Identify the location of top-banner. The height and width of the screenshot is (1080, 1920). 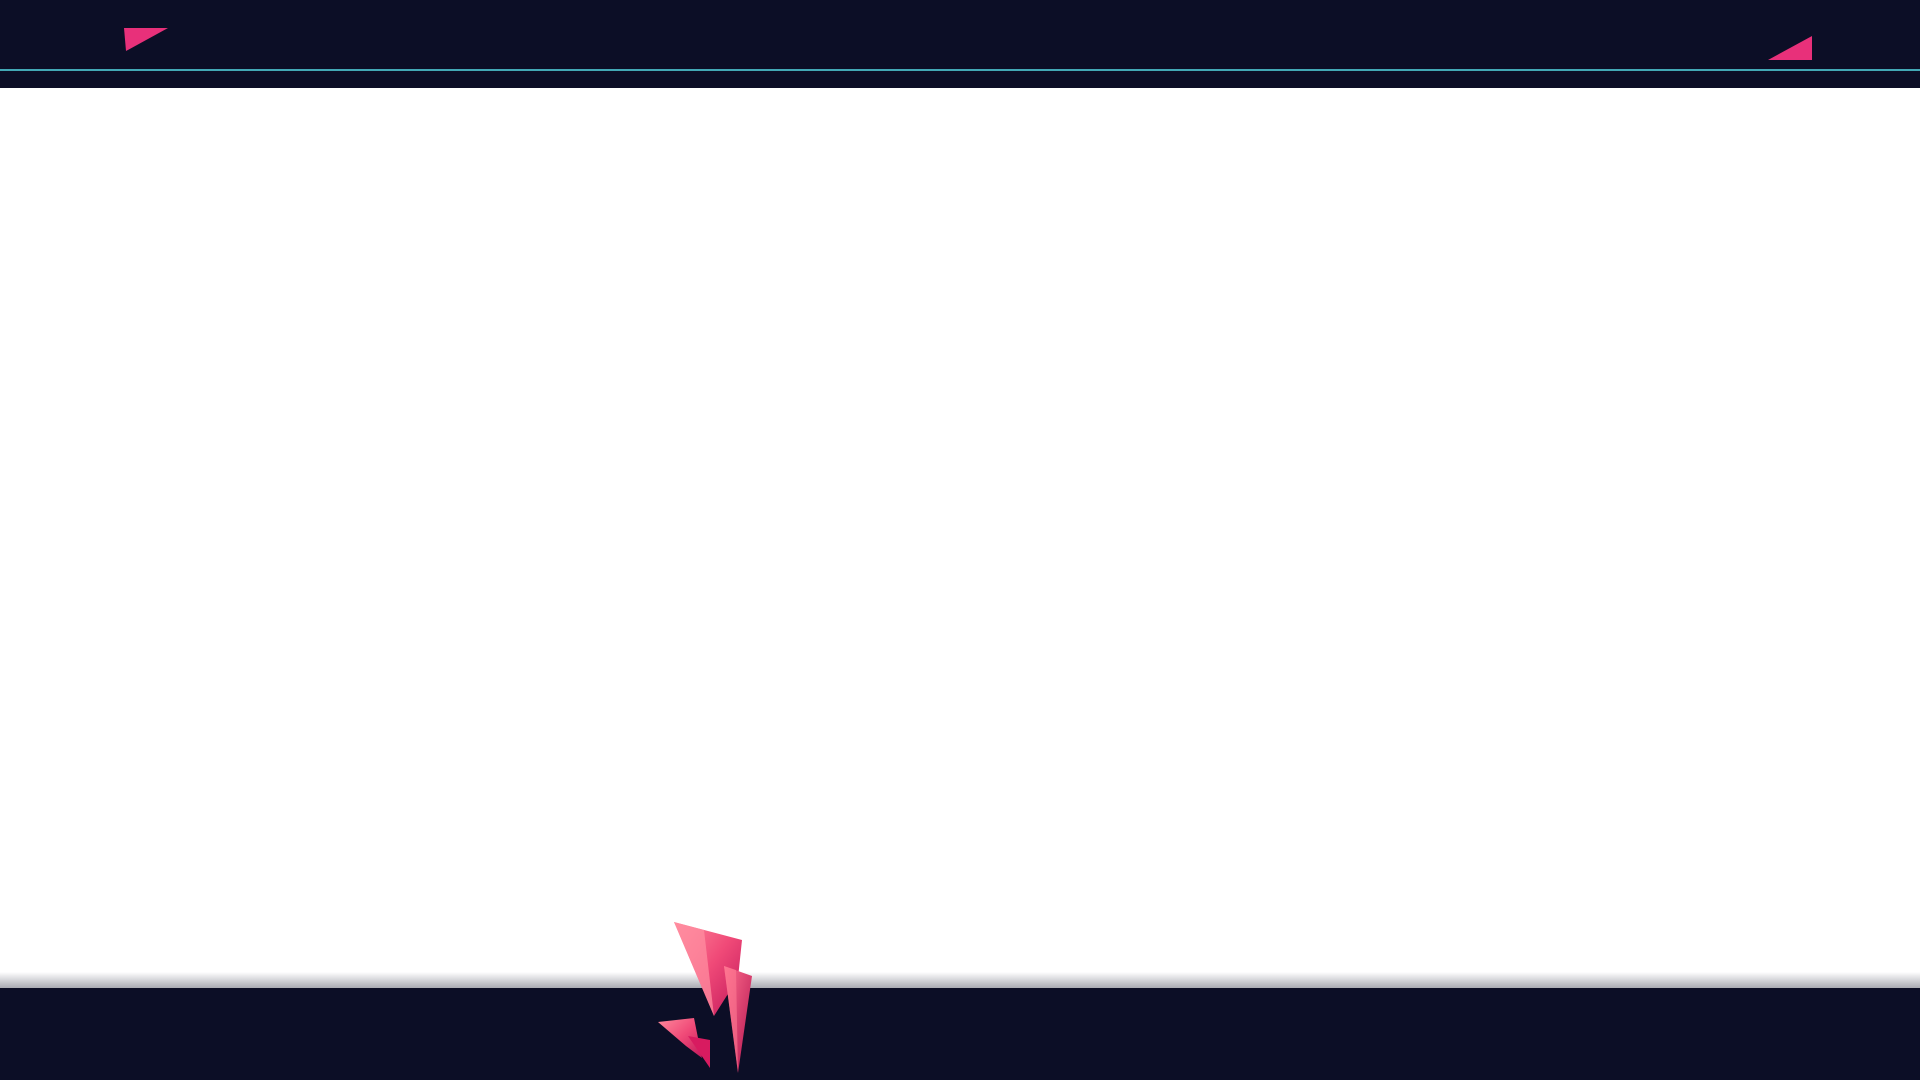
(960, 44).